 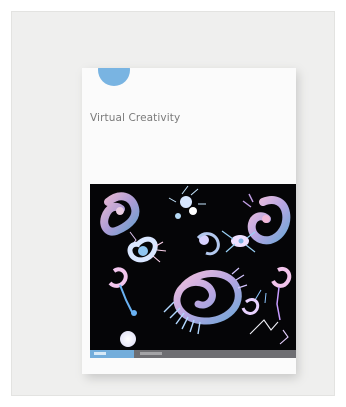 I want to click on cover-footer-bar, so click(x=193, y=354).